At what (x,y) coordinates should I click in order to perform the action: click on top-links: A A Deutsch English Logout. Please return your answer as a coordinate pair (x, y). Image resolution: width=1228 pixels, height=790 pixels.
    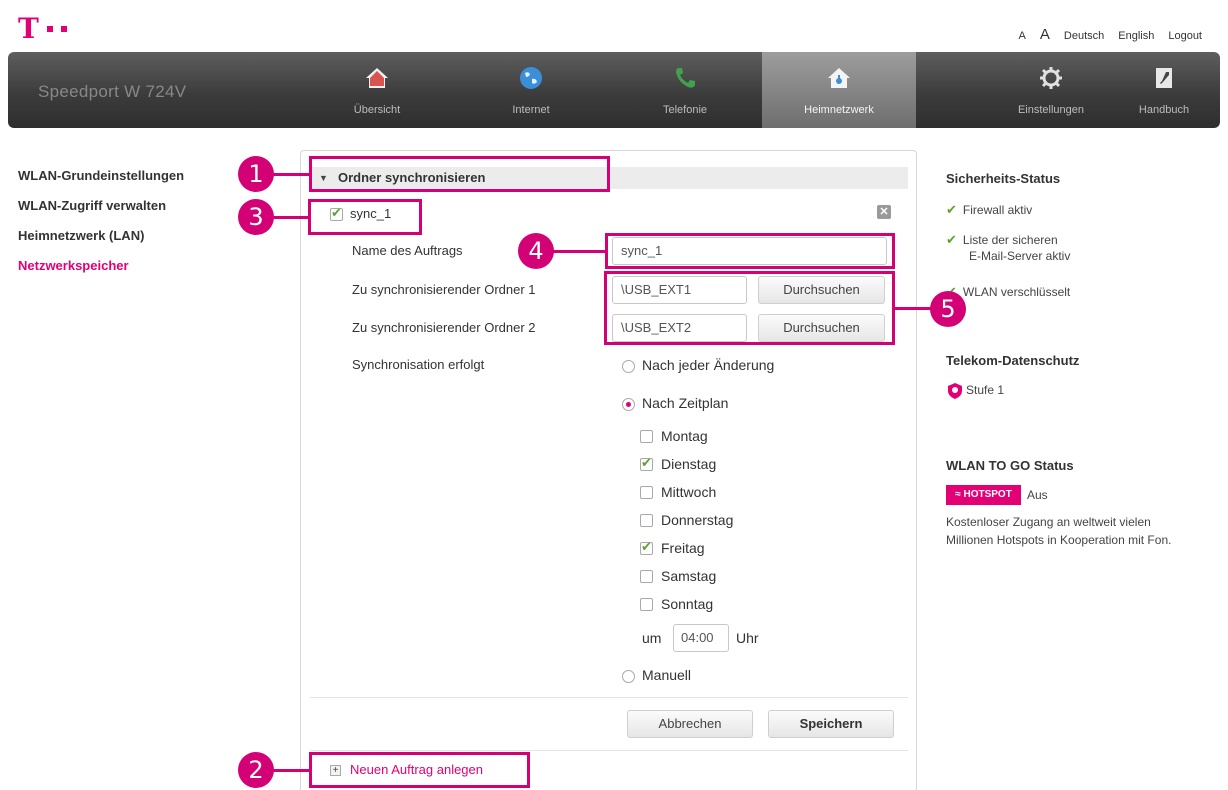
    Looking at the image, I should click on (1110, 34).